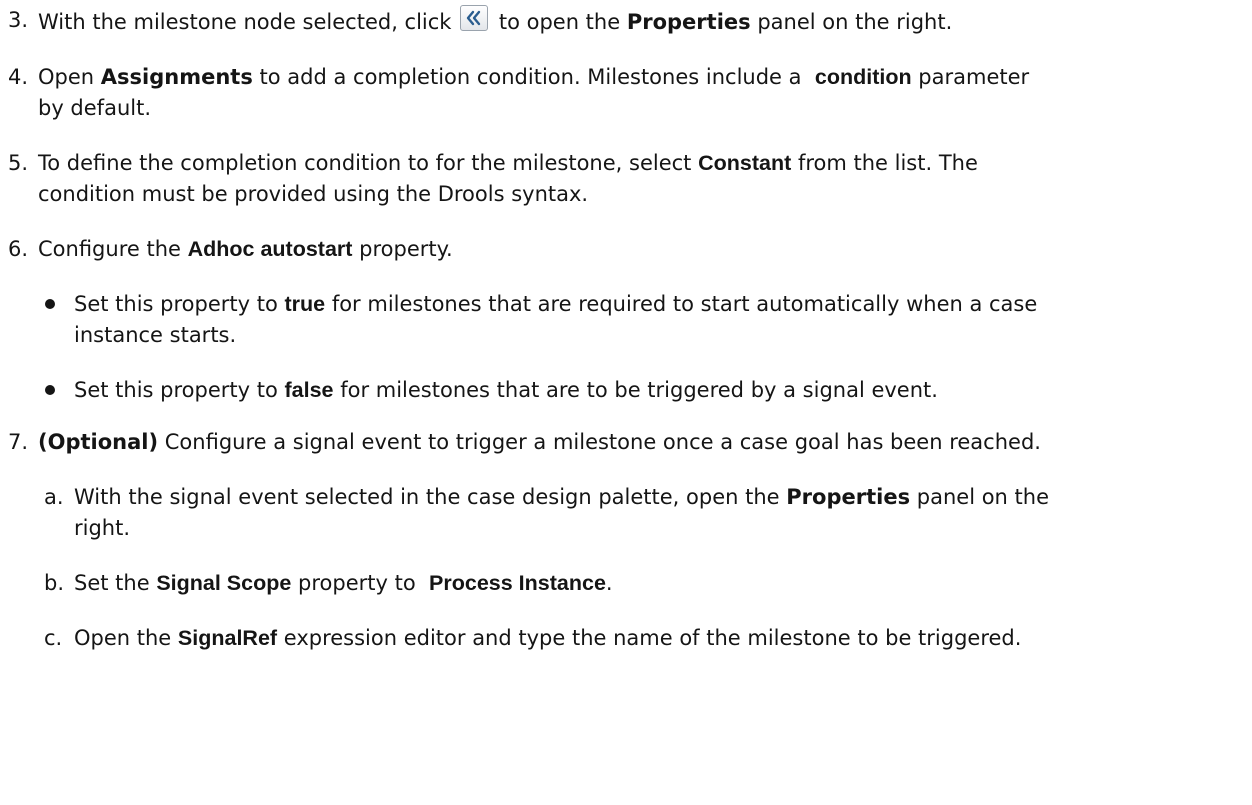  Describe the element at coordinates (474, 18) in the screenshot. I see `double-chevron-left-icon` at that location.